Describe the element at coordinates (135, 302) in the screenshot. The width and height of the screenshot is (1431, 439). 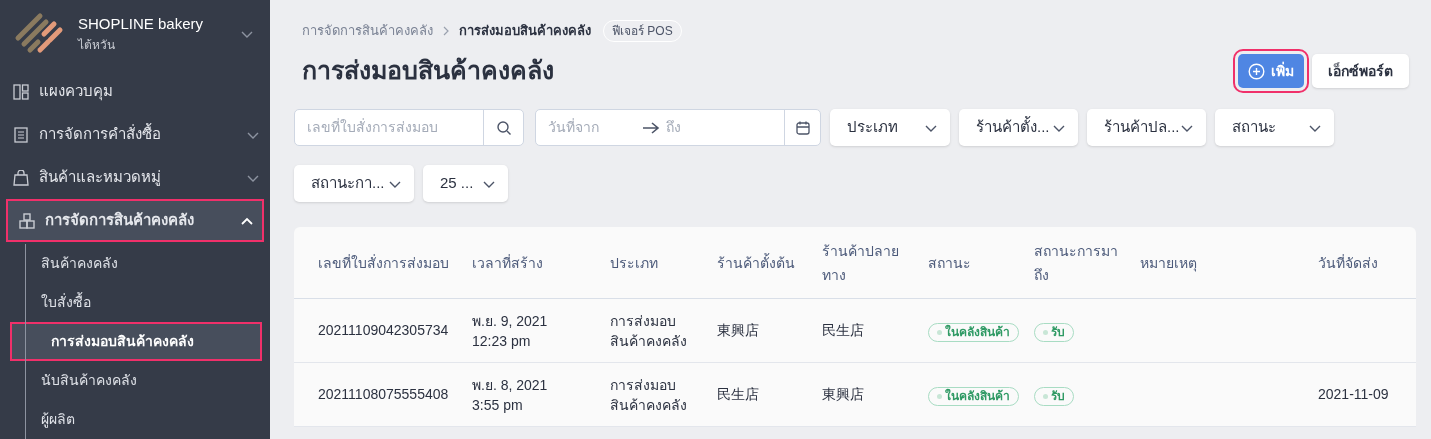
I see `sidebar-subitem: ใบสั่งซื้อ` at that location.